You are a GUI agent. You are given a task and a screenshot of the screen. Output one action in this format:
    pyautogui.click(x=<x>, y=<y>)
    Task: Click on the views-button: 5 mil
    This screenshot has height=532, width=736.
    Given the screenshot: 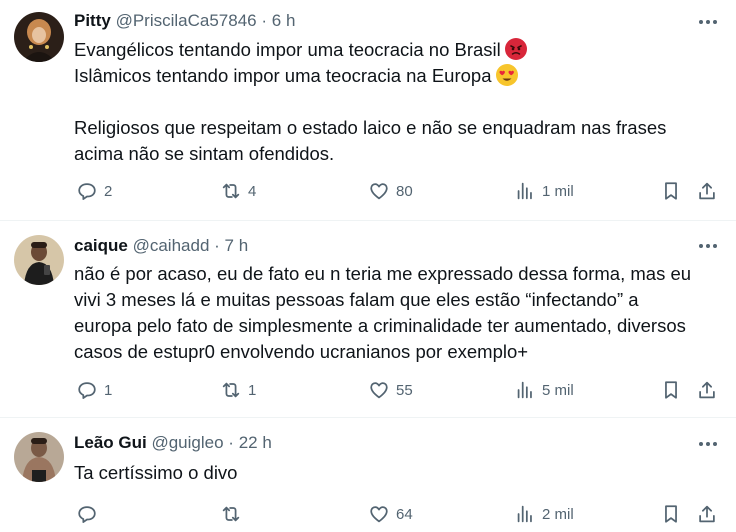 What is the action you would take?
    pyautogui.click(x=544, y=390)
    